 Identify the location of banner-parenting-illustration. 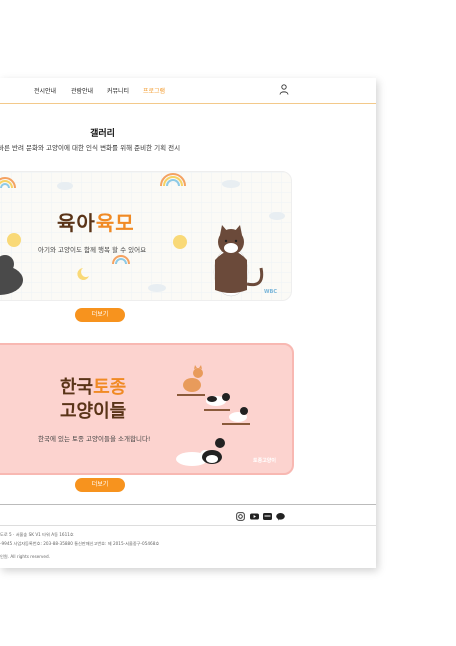
(142, 235).